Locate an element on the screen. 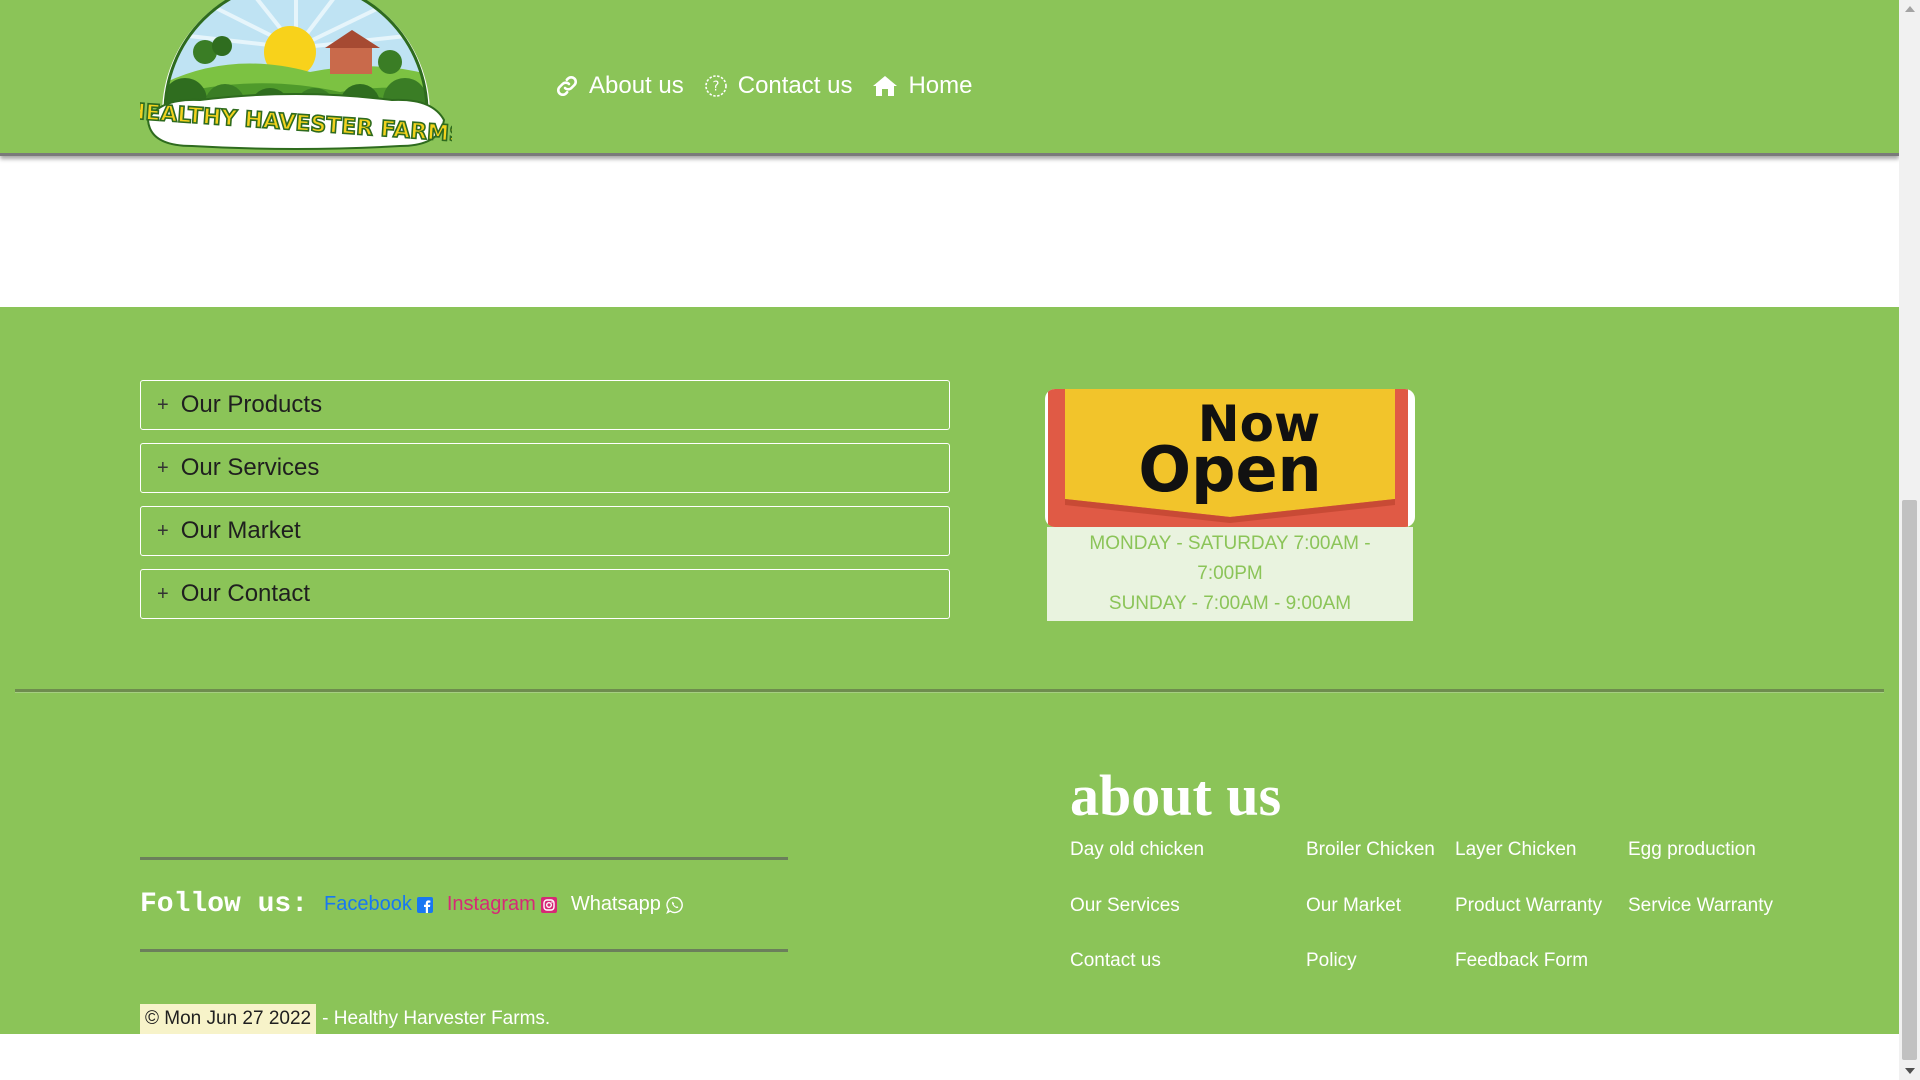 The image size is (1920, 1080). nav-home-label: Home is located at coordinates (940, 85).